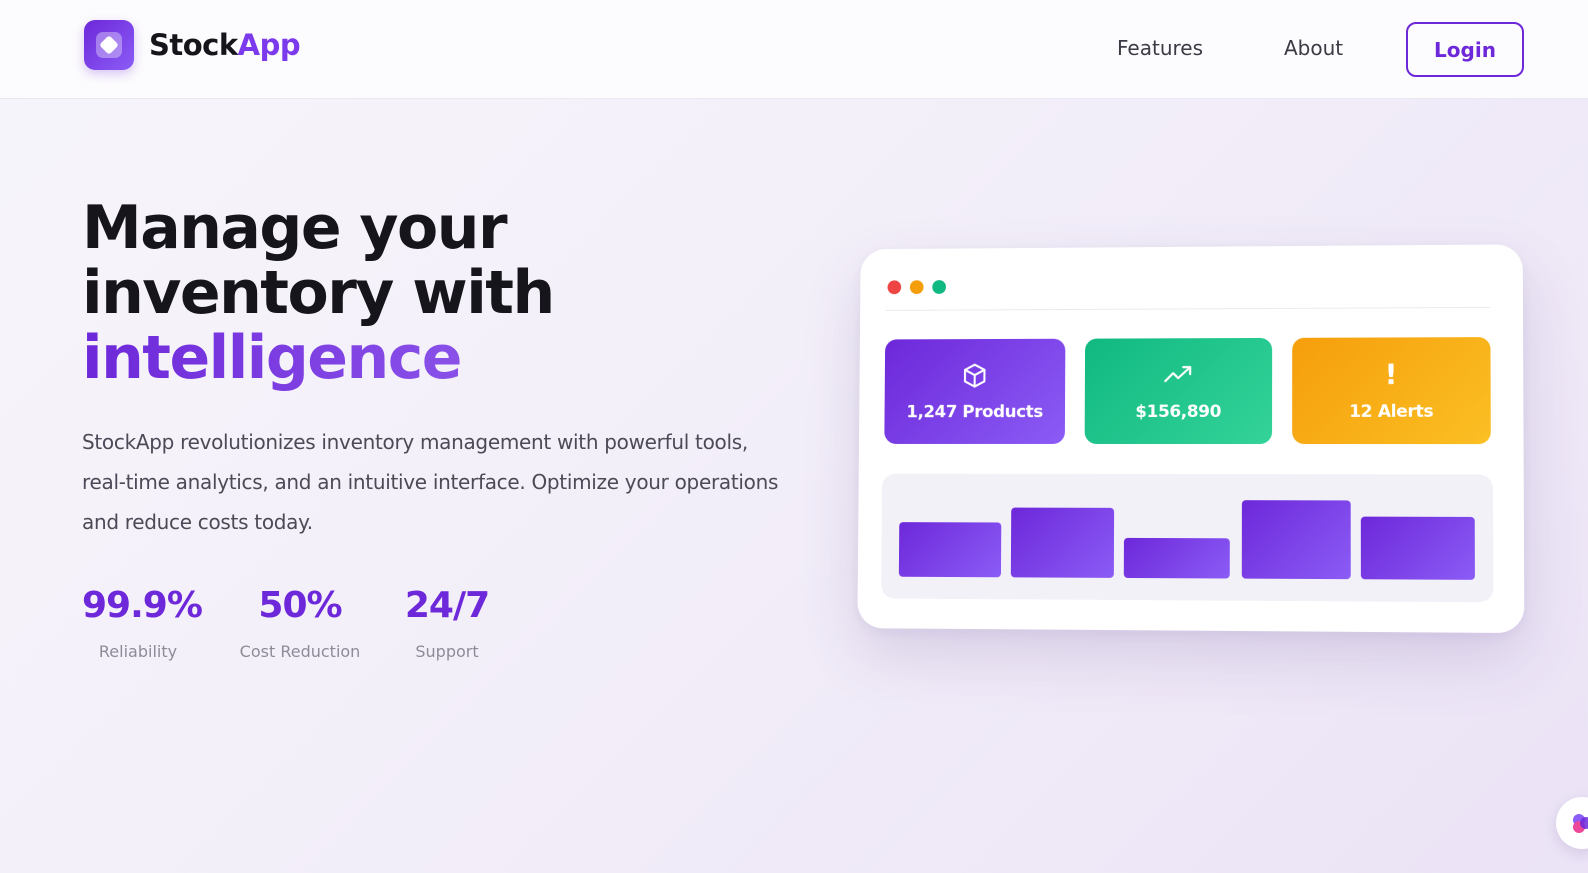 This screenshot has width=1588, height=873. I want to click on brand-logo: StockApp, so click(192, 45).